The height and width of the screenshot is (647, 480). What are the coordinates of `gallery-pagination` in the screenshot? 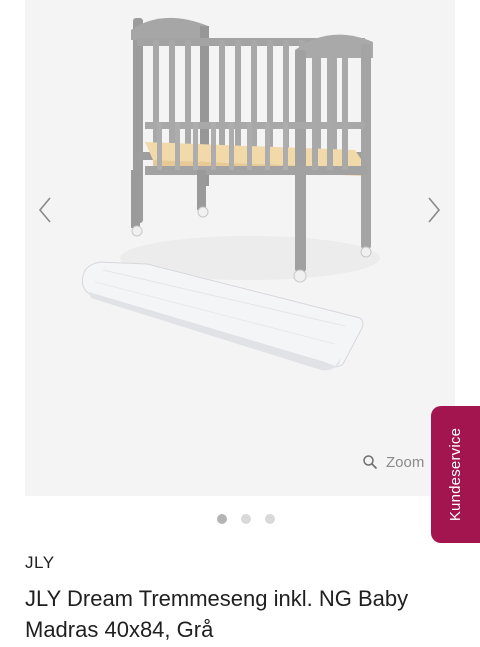 It's located at (240, 521).